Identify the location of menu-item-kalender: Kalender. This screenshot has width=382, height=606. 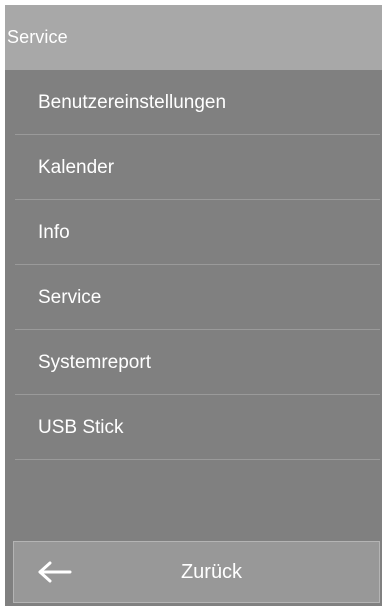
(193, 167).